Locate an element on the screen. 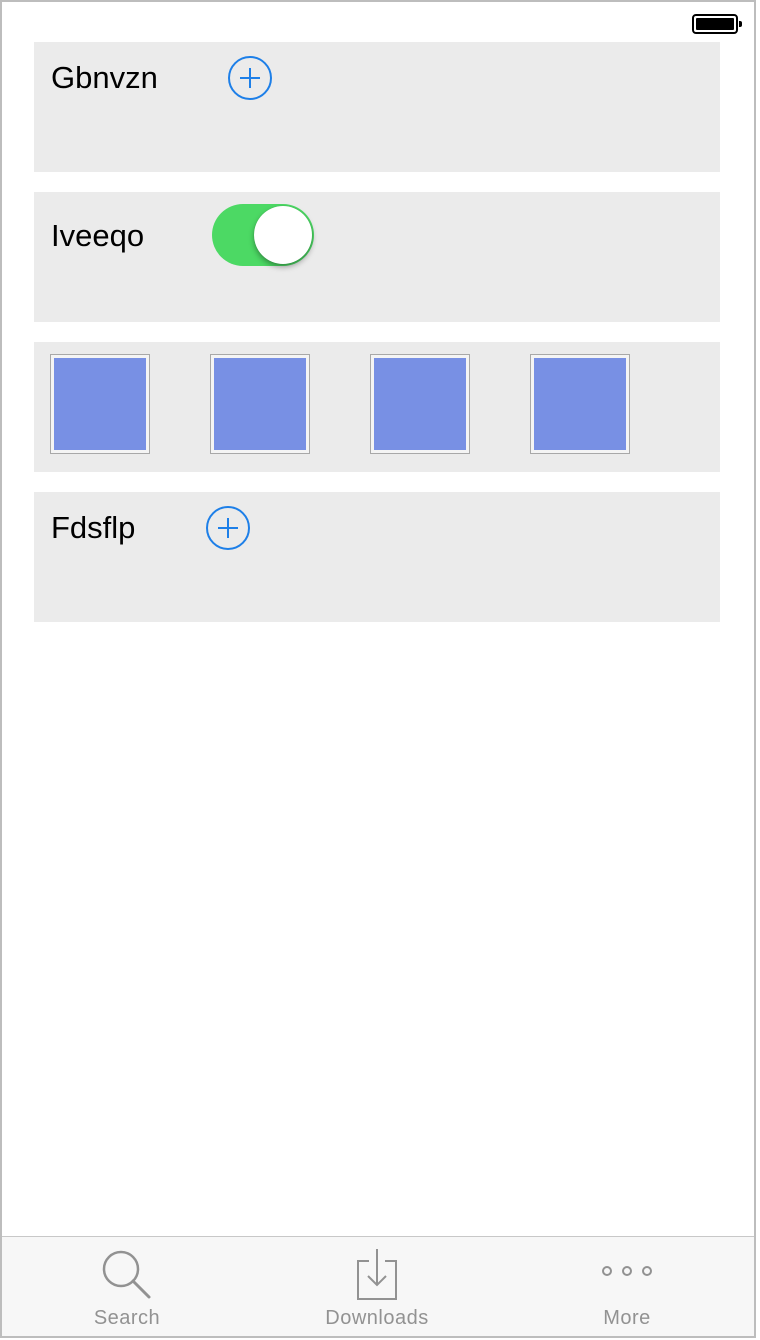 This screenshot has width=760, height=1340. card-swatches is located at coordinates (377, 407).